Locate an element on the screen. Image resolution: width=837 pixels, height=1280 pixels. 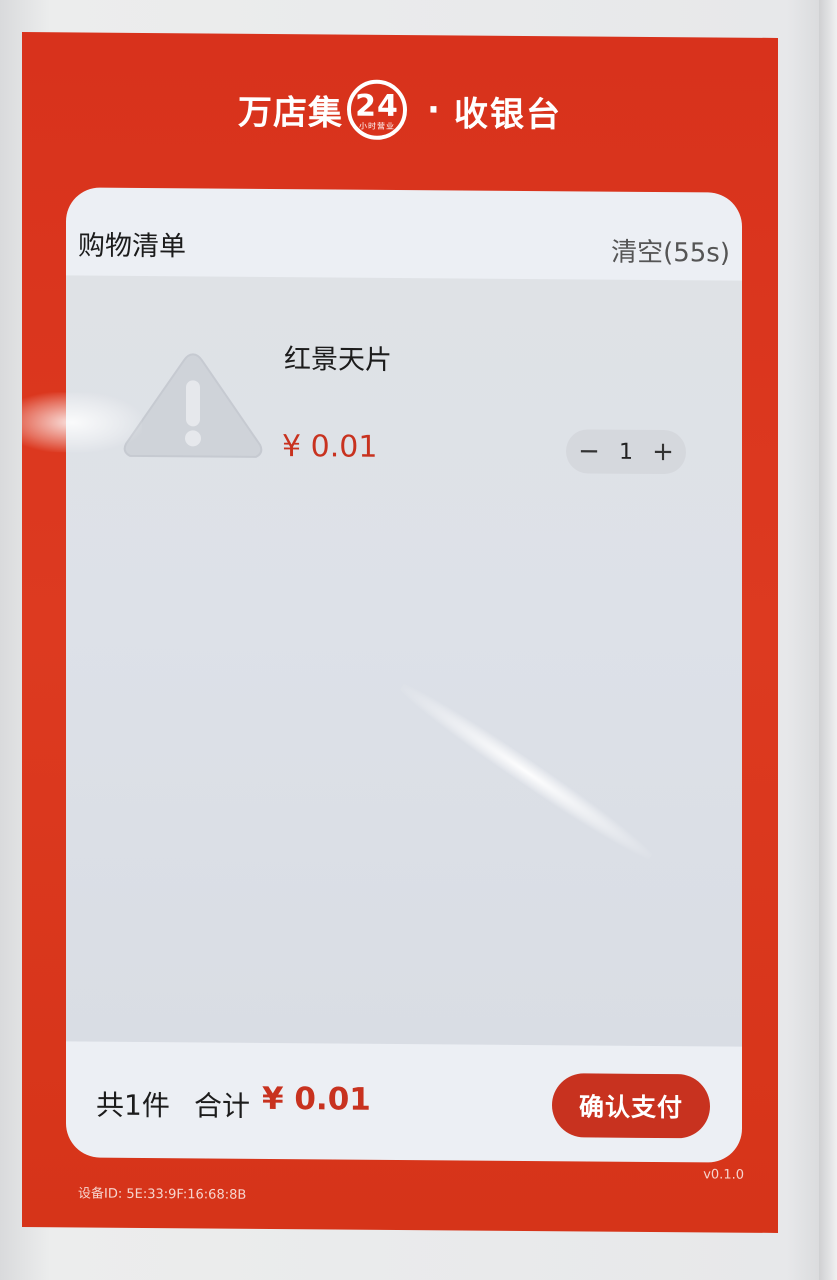
total-label: 合计 is located at coordinates (222, 1106).